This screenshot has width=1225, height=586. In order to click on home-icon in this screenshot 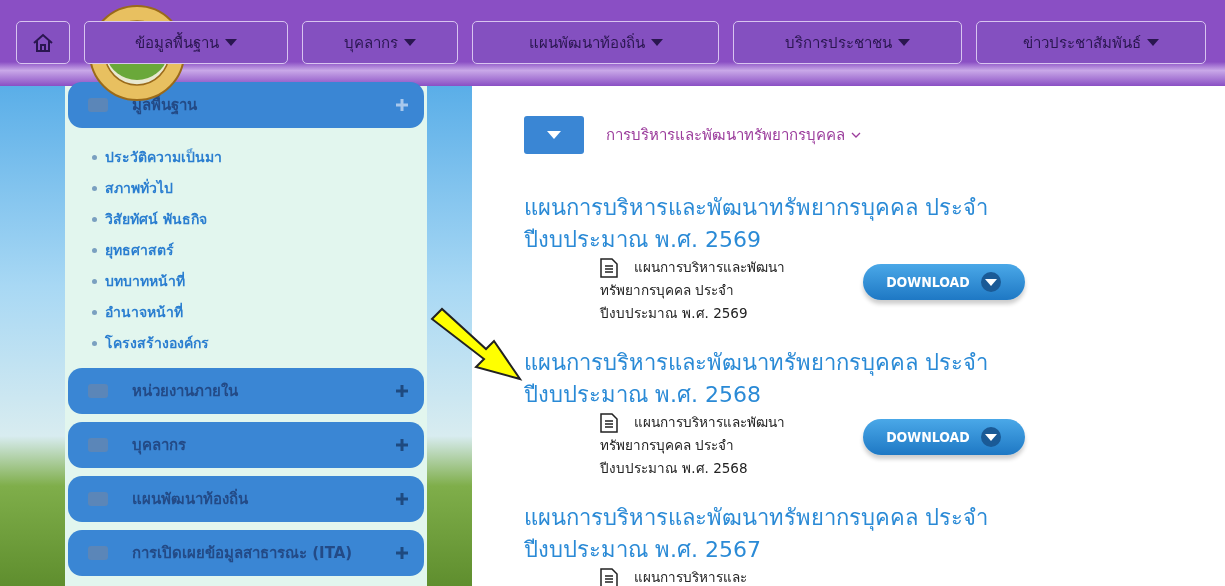, I will do `click(43, 42)`.